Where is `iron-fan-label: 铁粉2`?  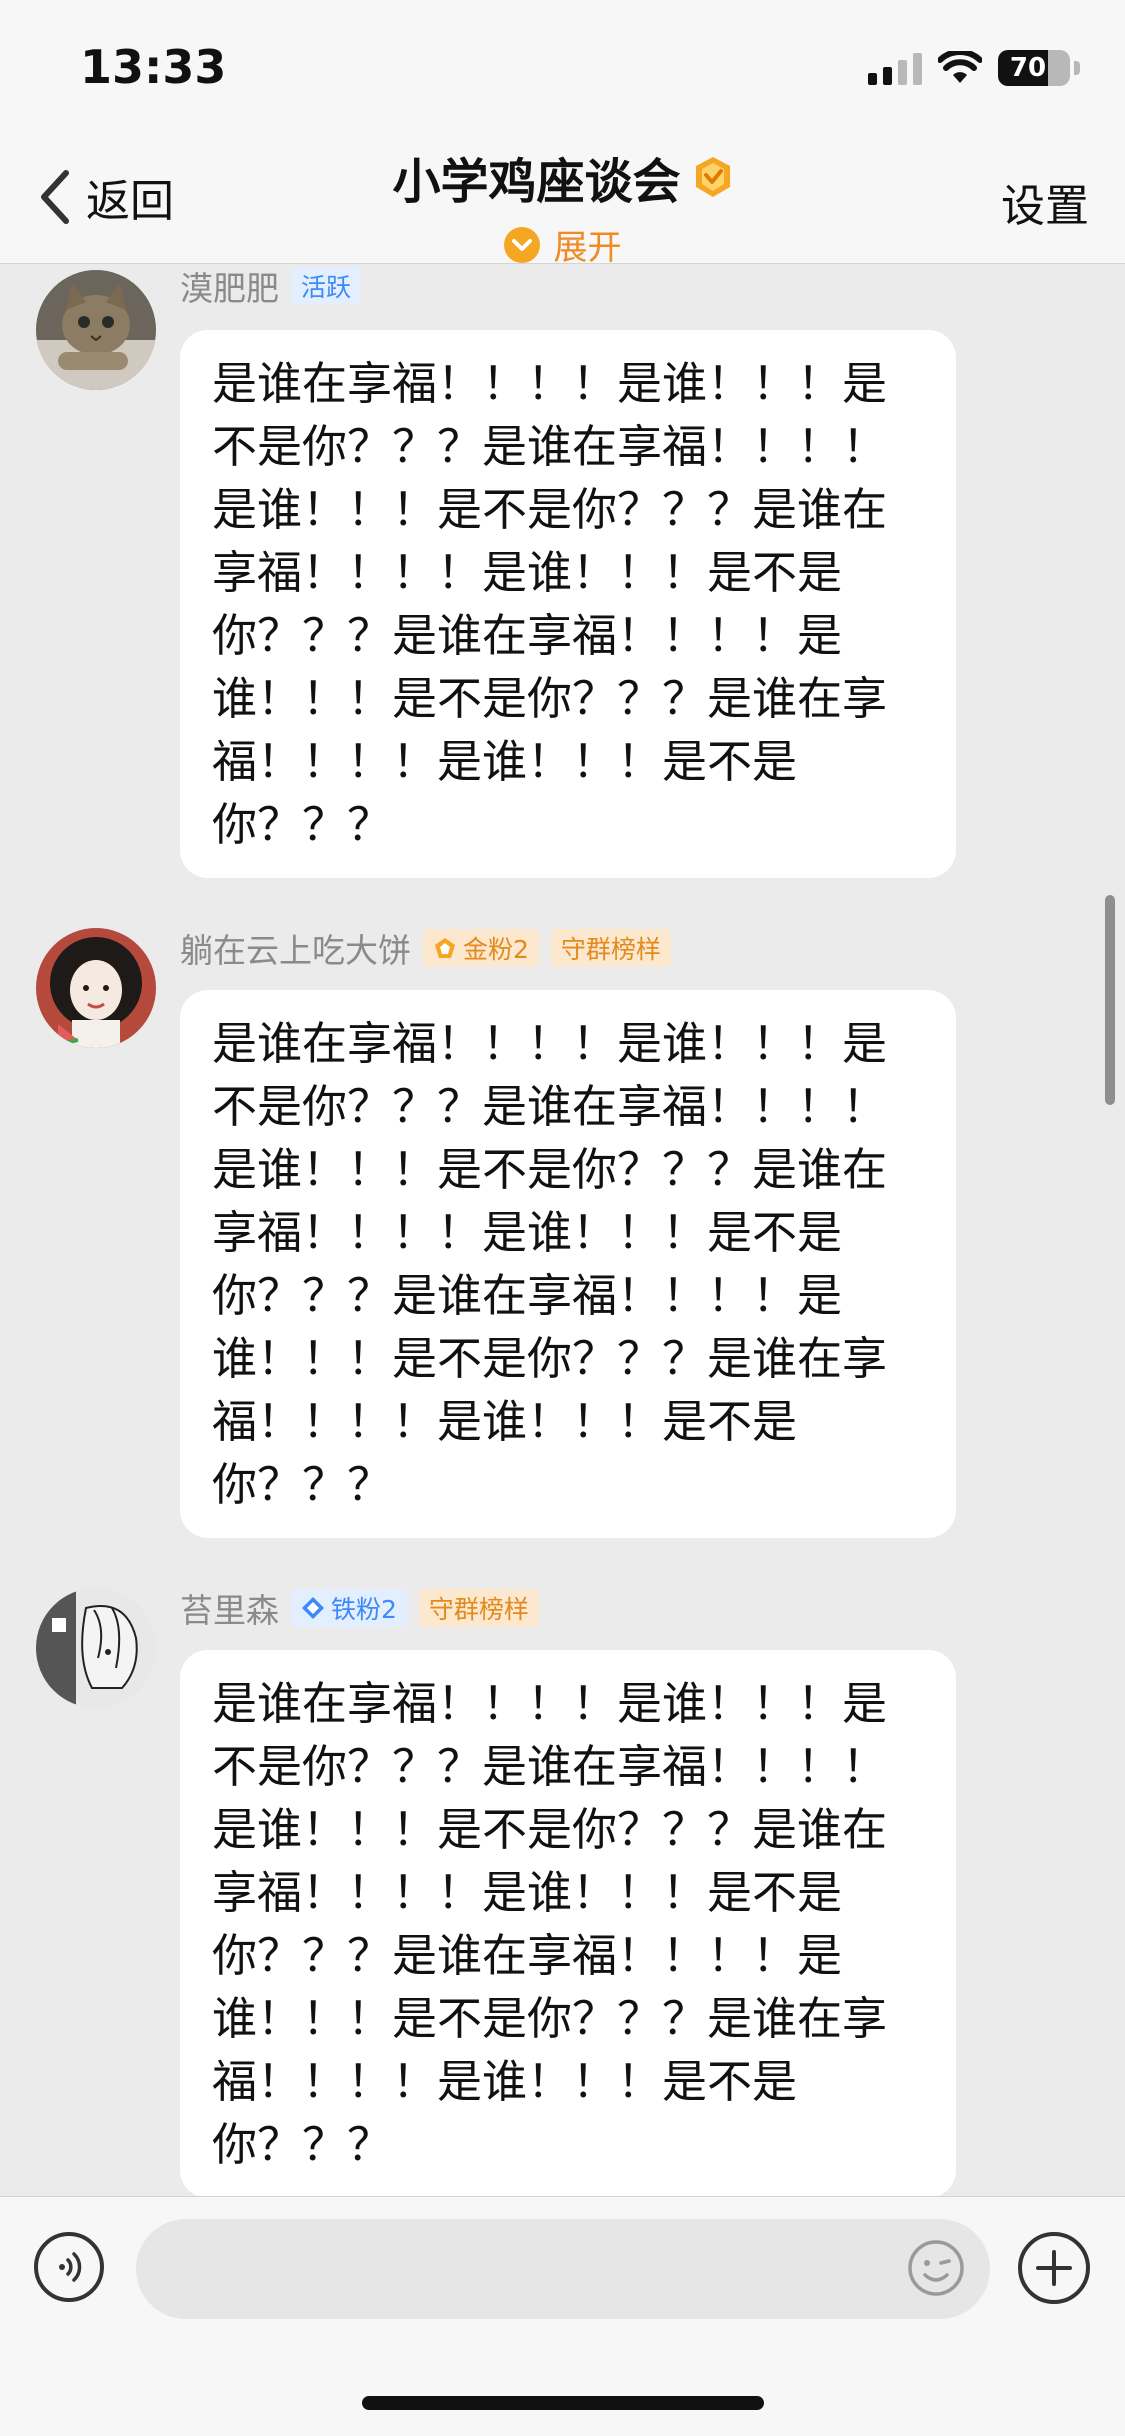 iron-fan-label: 铁粉2 is located at coordinates (364, 1609).